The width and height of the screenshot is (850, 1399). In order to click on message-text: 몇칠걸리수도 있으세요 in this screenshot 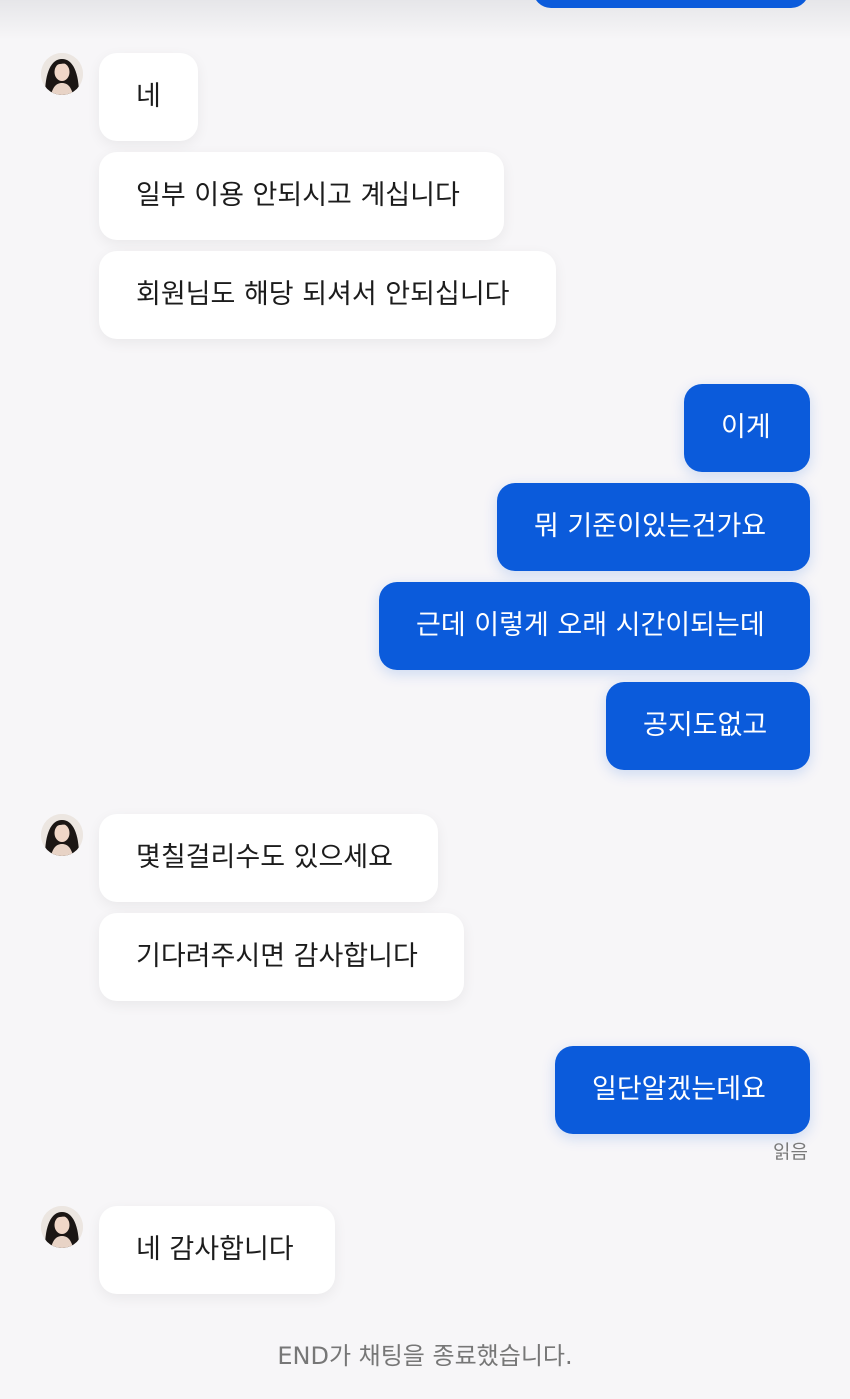, I will do `click(264, 857)`.